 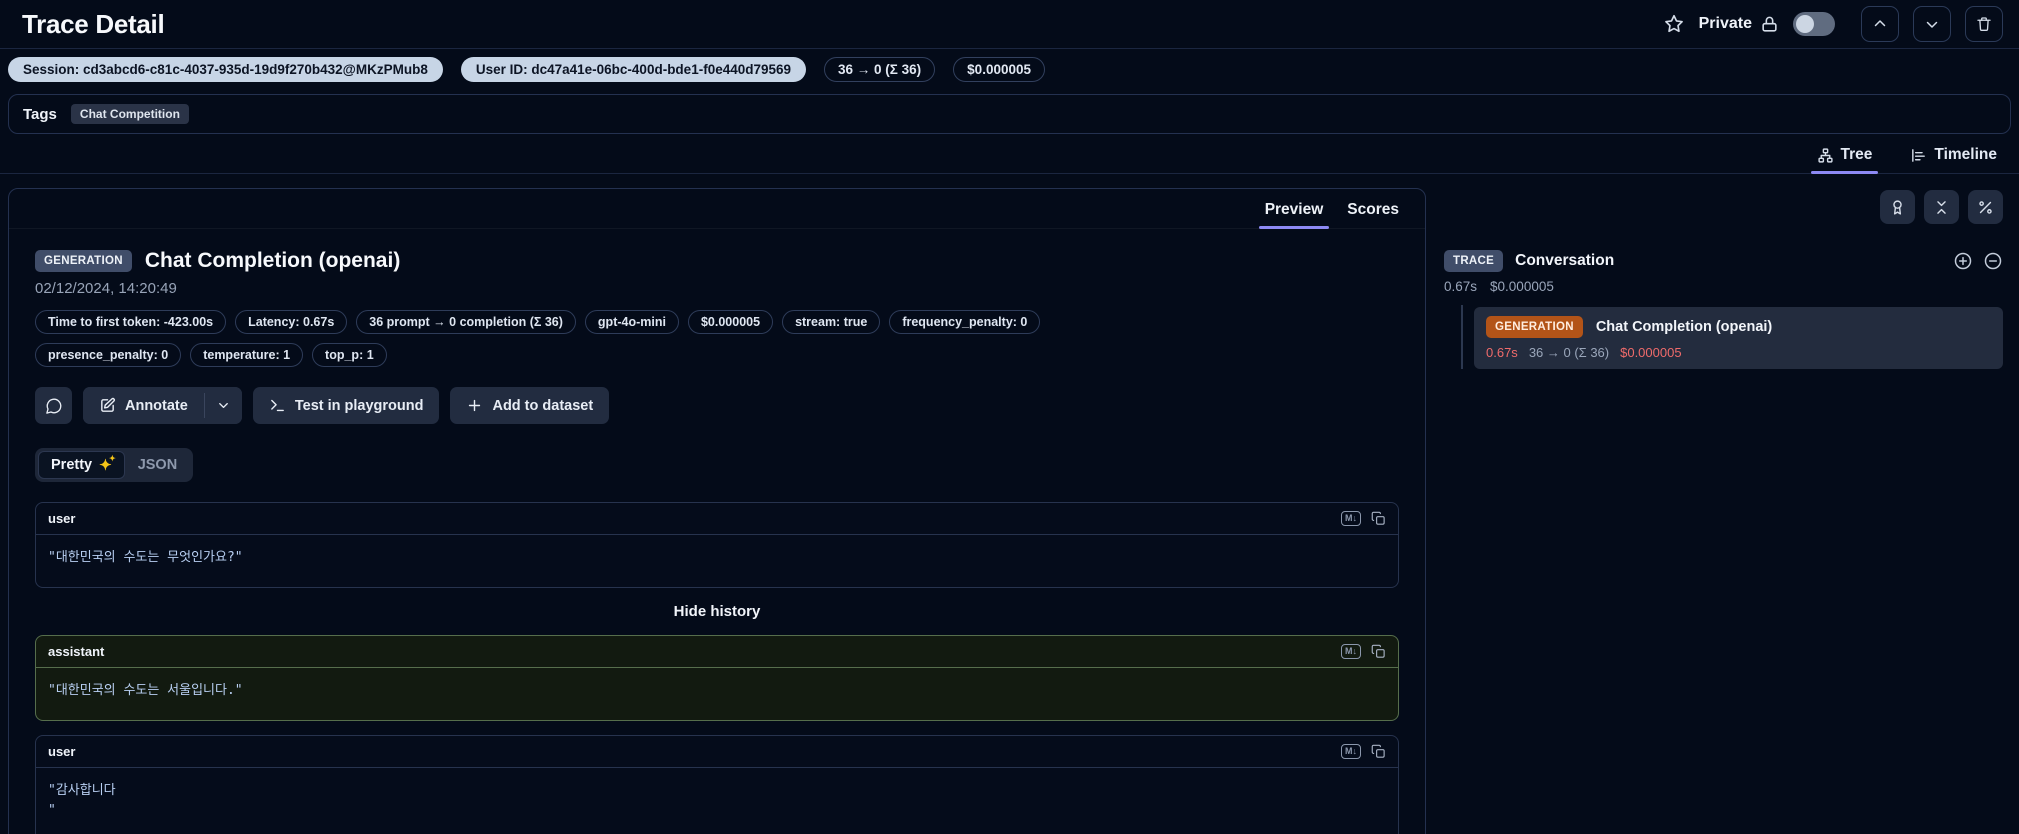 I want to click on tags-label: Tags, so click(x=40, y=114).